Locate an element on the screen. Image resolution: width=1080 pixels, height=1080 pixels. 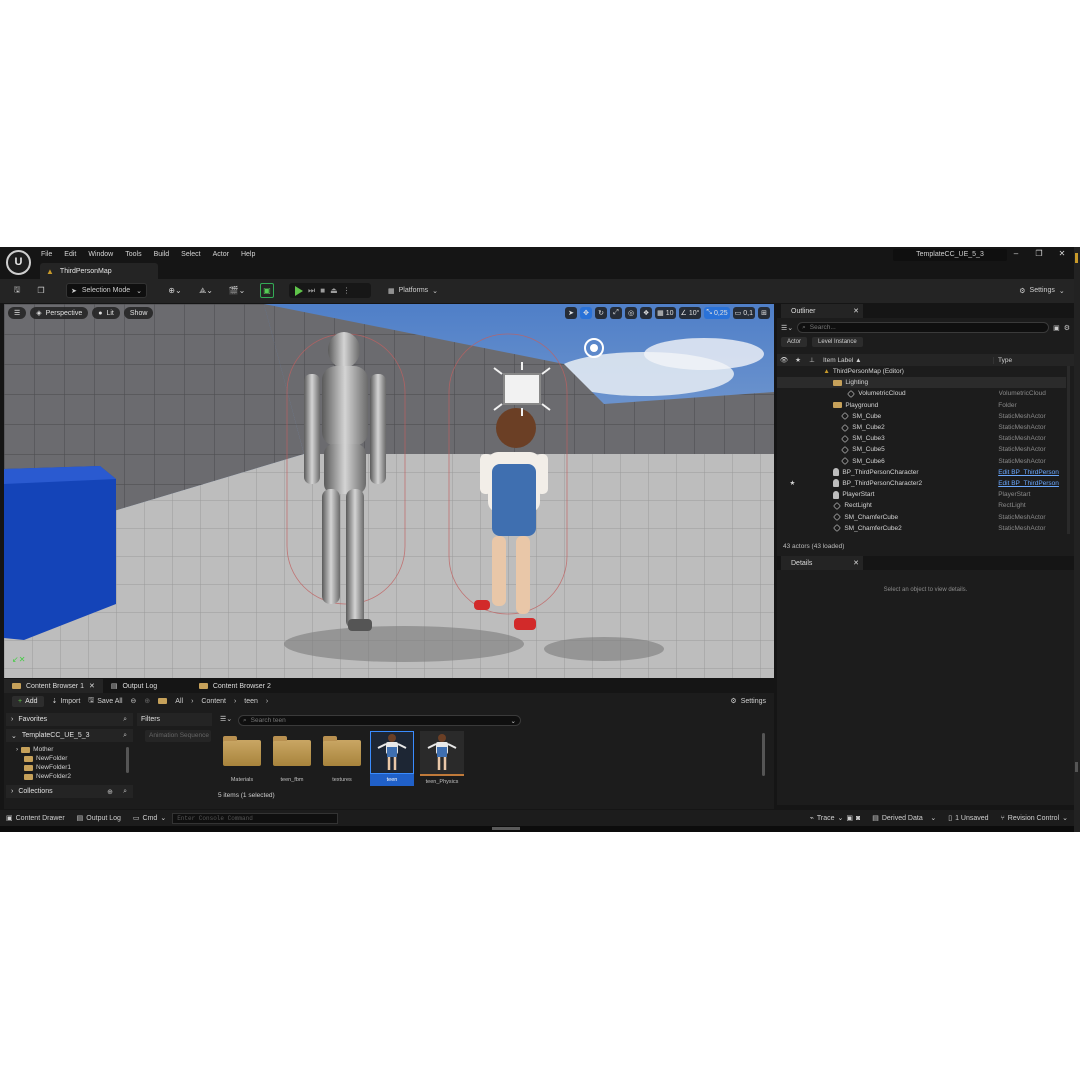
asset-search-input: ⌕ Search teen ⌄ is located at coordinates (379, 720).